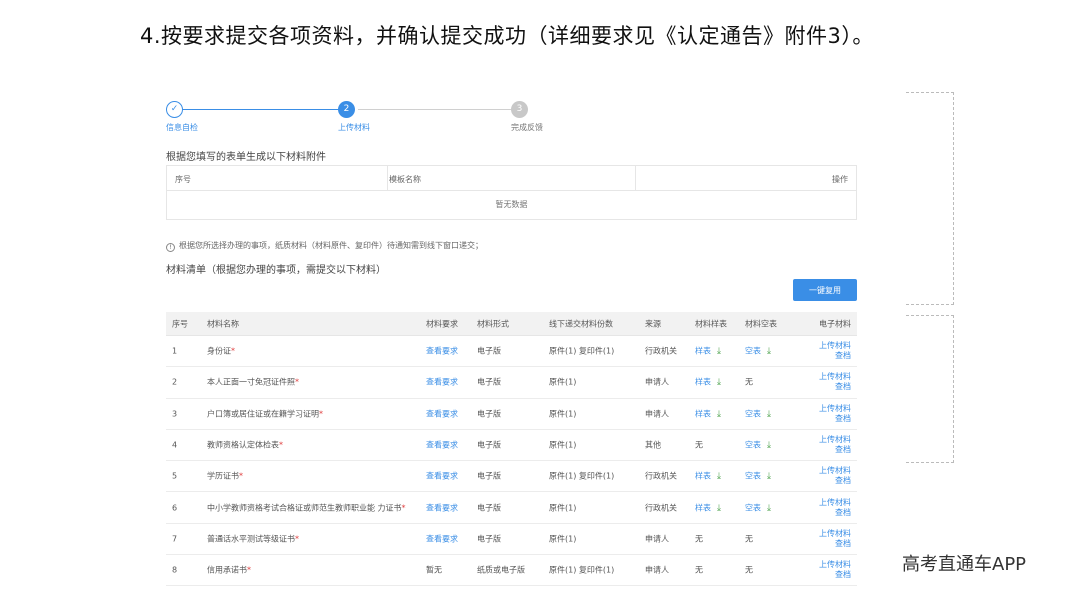  I want to click on watermark: 高考直通车APP, so click(964, 564).